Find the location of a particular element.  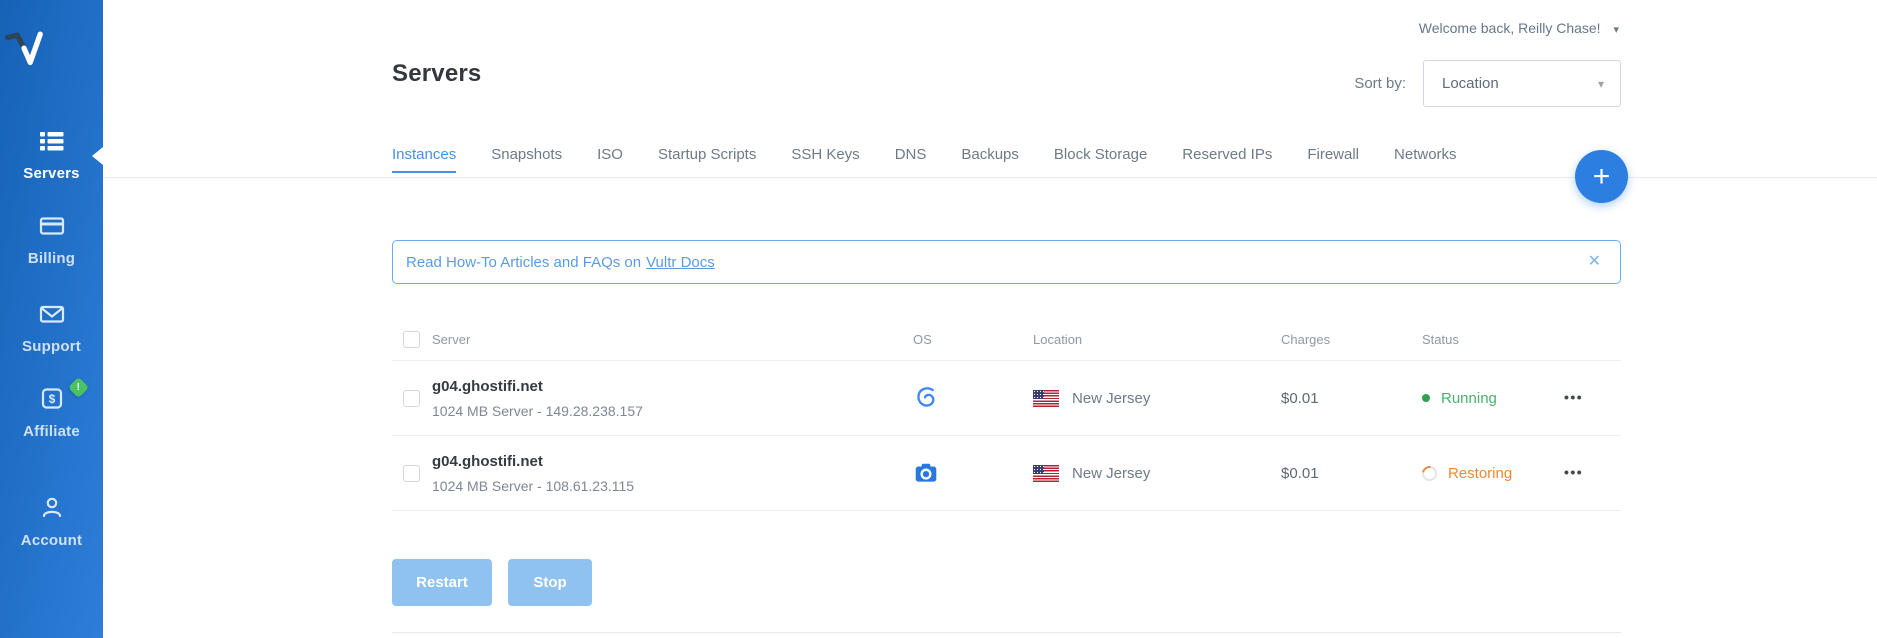

sort-select-value: Location is located at coordinates (1470, 83).